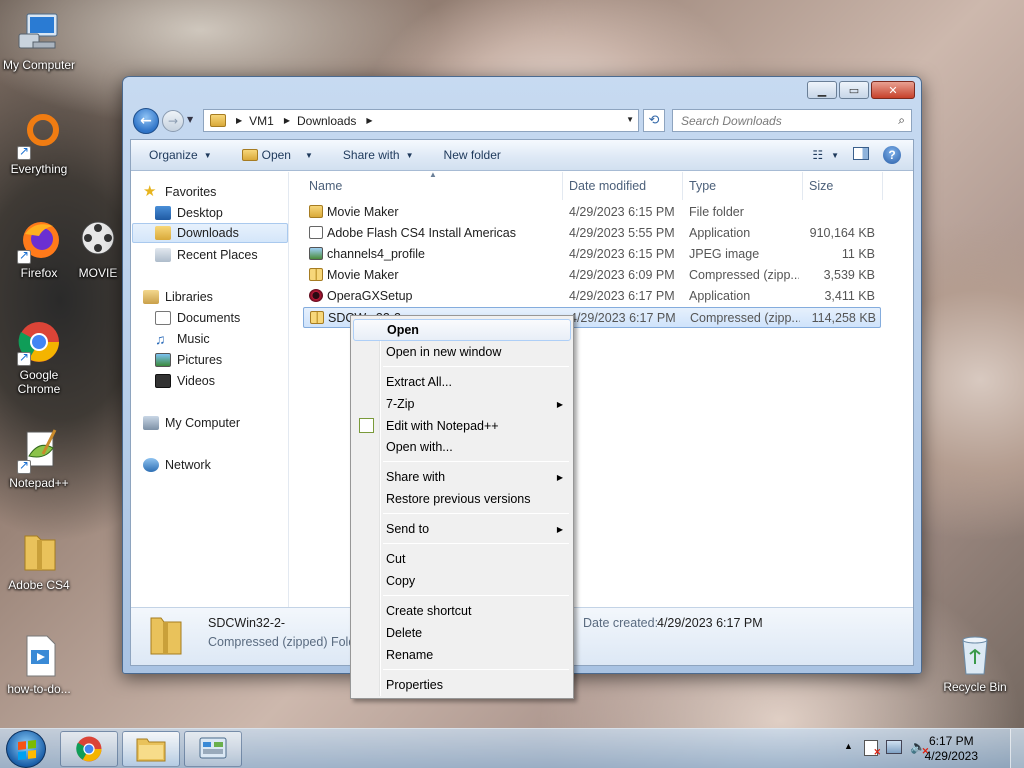 The width and height of the screenshot is (1024, 768). What do you see at coordinates (179, 192) in the screenshot?
I see `nav-favorites: ★ Favorites` at bounding box center [179, 192].